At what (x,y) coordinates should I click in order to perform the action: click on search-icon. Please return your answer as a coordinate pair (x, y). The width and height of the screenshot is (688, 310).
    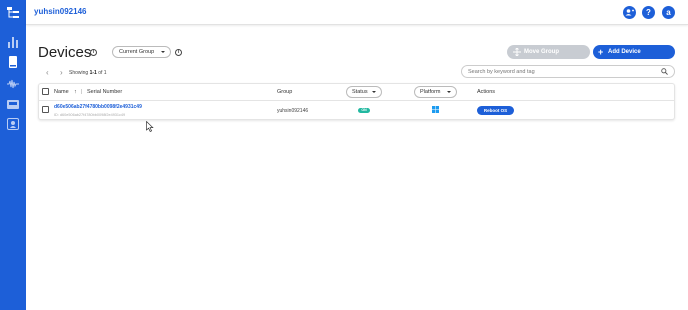
    Looking at the image, I should click on (664, 71).